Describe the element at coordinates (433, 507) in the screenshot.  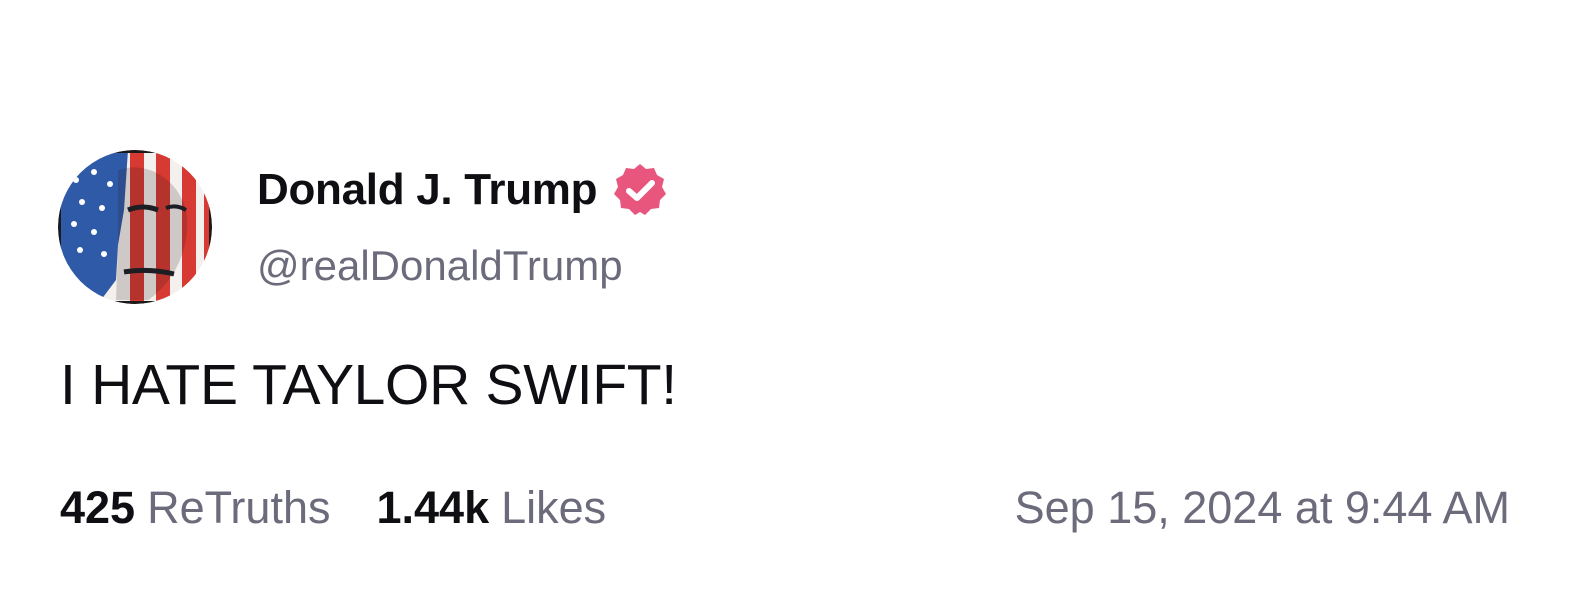
I see `likes-count: 1.44k` at that location.